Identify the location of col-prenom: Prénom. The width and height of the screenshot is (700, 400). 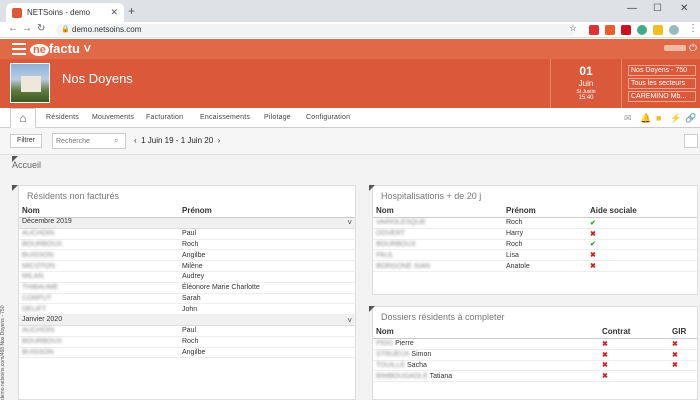
(267, 211).